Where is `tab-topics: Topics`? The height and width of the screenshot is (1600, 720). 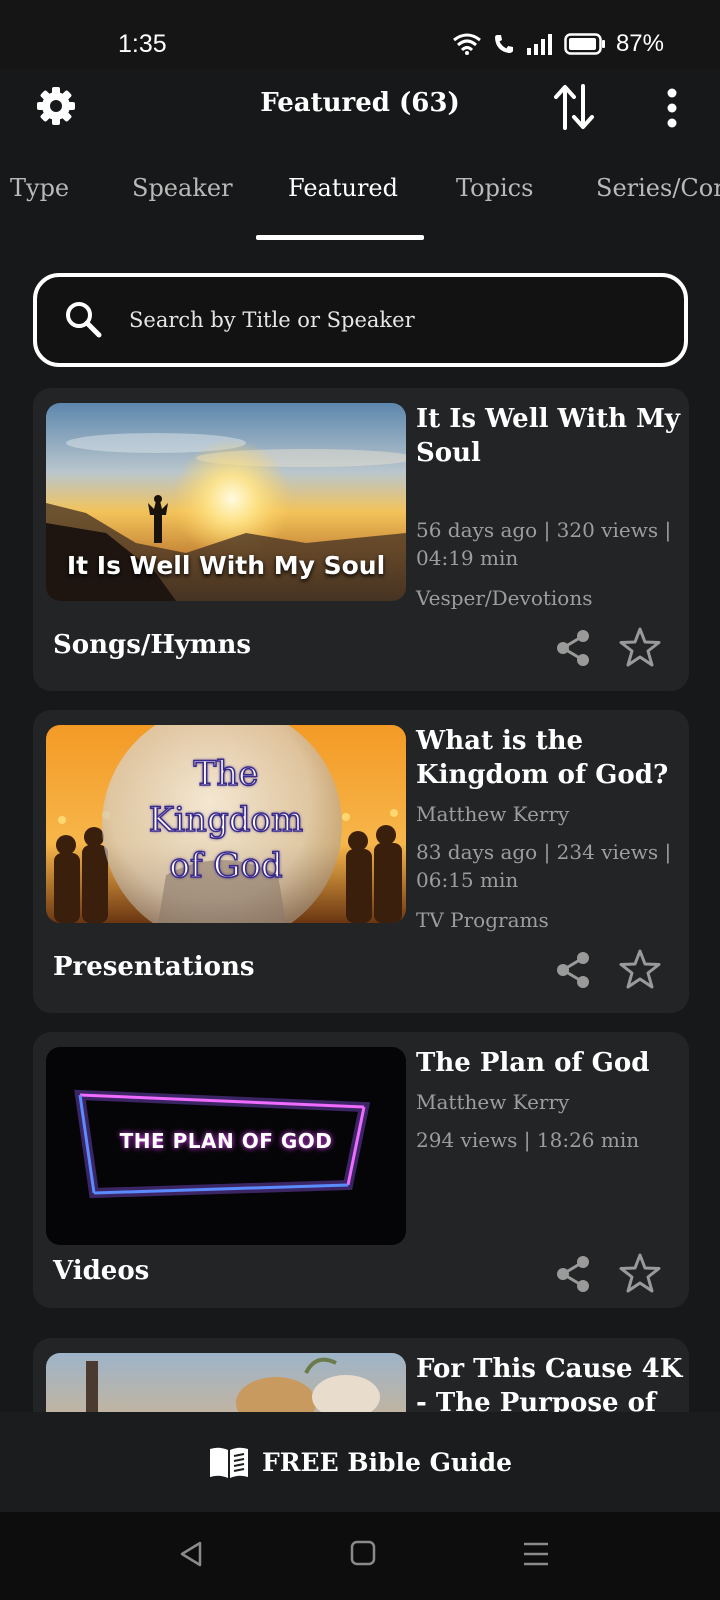
tab-topics: Topics is located at coordinates (494, 188).